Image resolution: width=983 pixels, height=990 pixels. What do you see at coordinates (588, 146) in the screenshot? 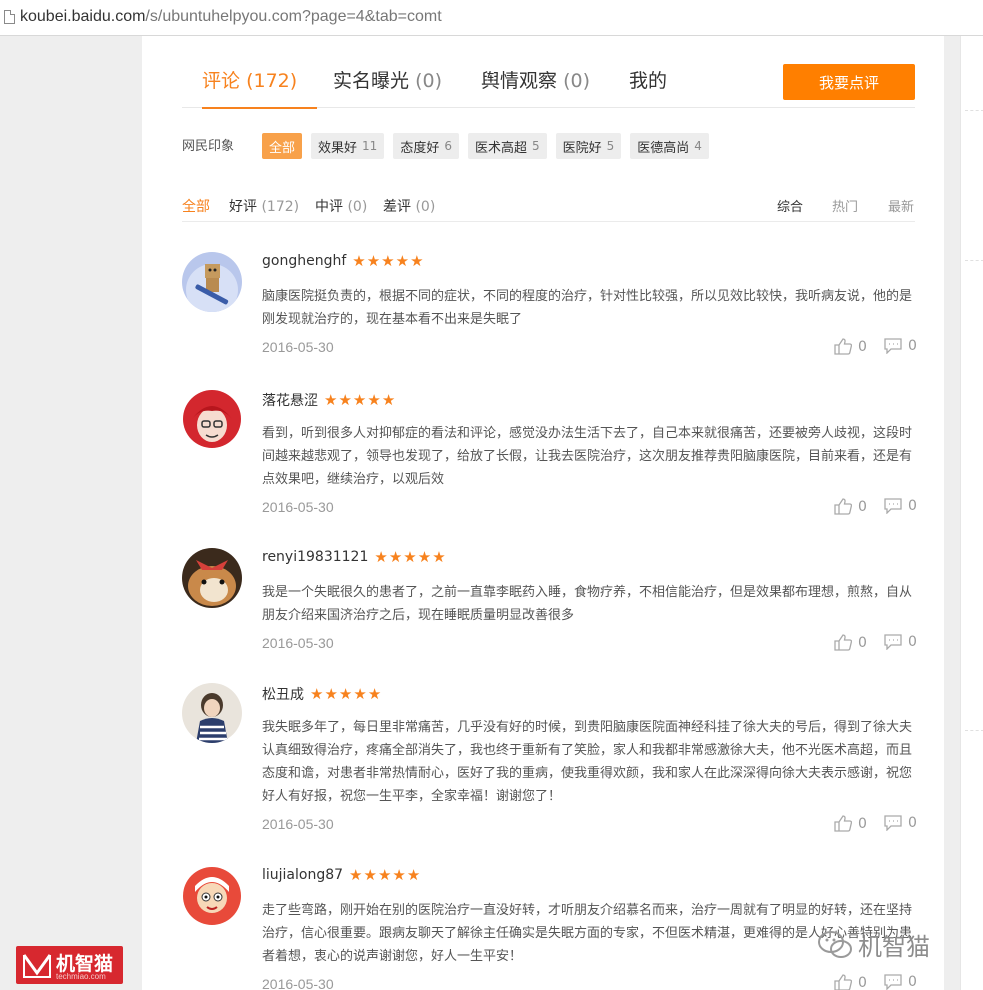
I see `impression-tag-good-hospital: 医院好 5` at bounding box center [588, 146].